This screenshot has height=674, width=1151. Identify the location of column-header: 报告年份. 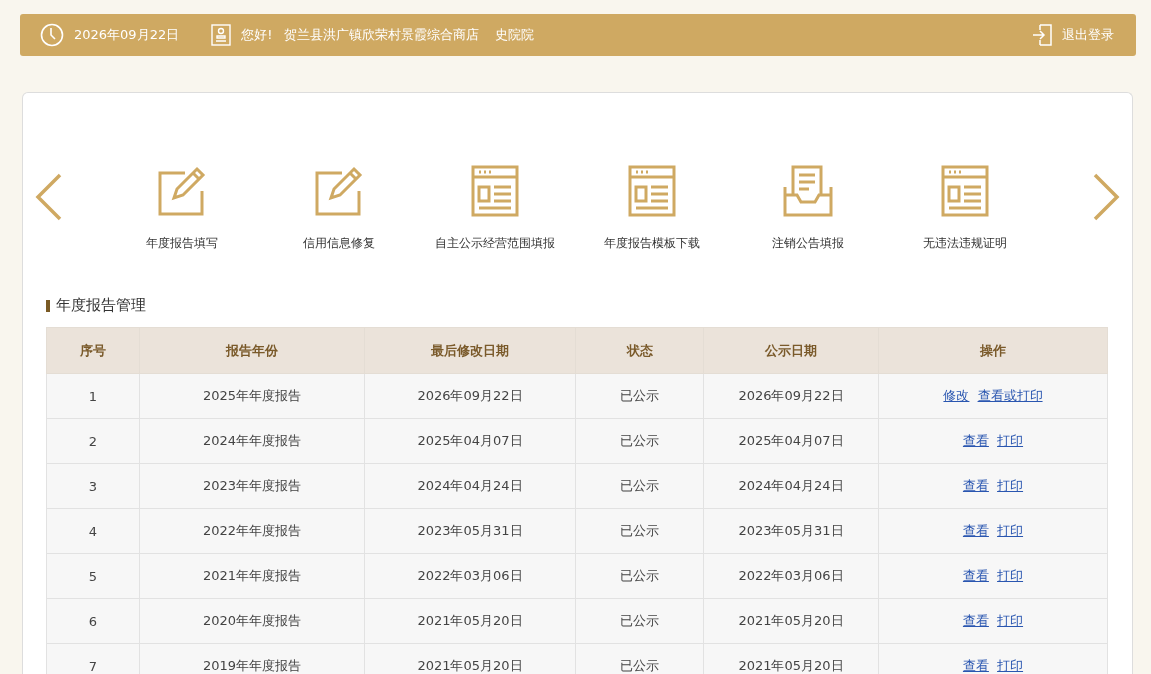
(252, 350).